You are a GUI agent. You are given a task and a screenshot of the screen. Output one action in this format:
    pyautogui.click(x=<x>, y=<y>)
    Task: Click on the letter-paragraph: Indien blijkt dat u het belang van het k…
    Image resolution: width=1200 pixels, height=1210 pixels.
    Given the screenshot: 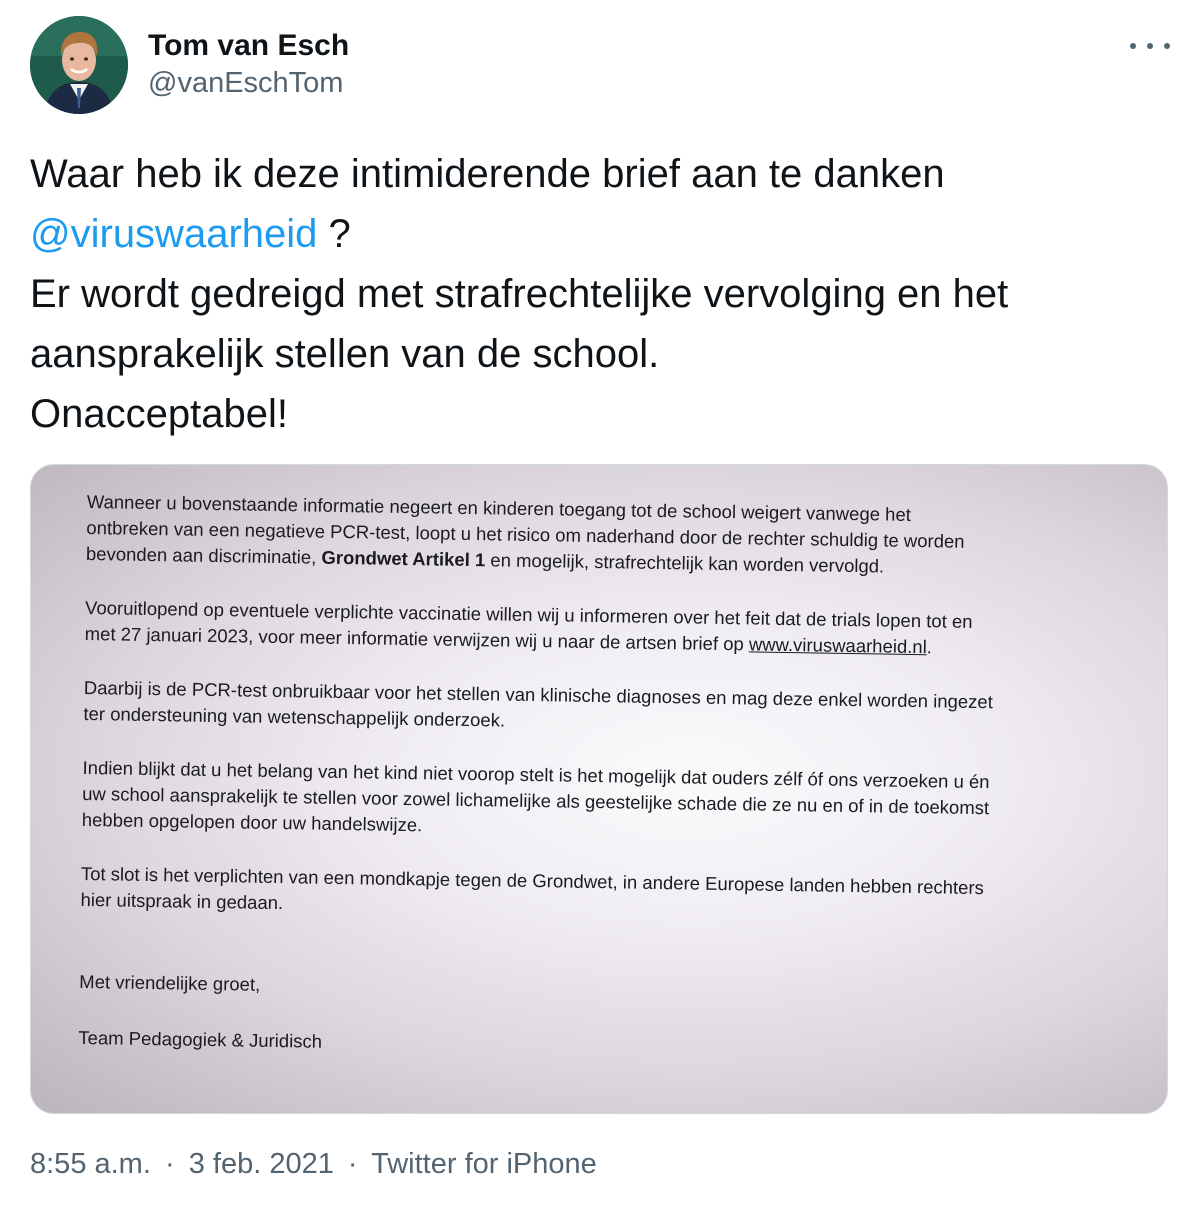 What is the action you would take?
    pyautogui.click(x=602, y=802)
    